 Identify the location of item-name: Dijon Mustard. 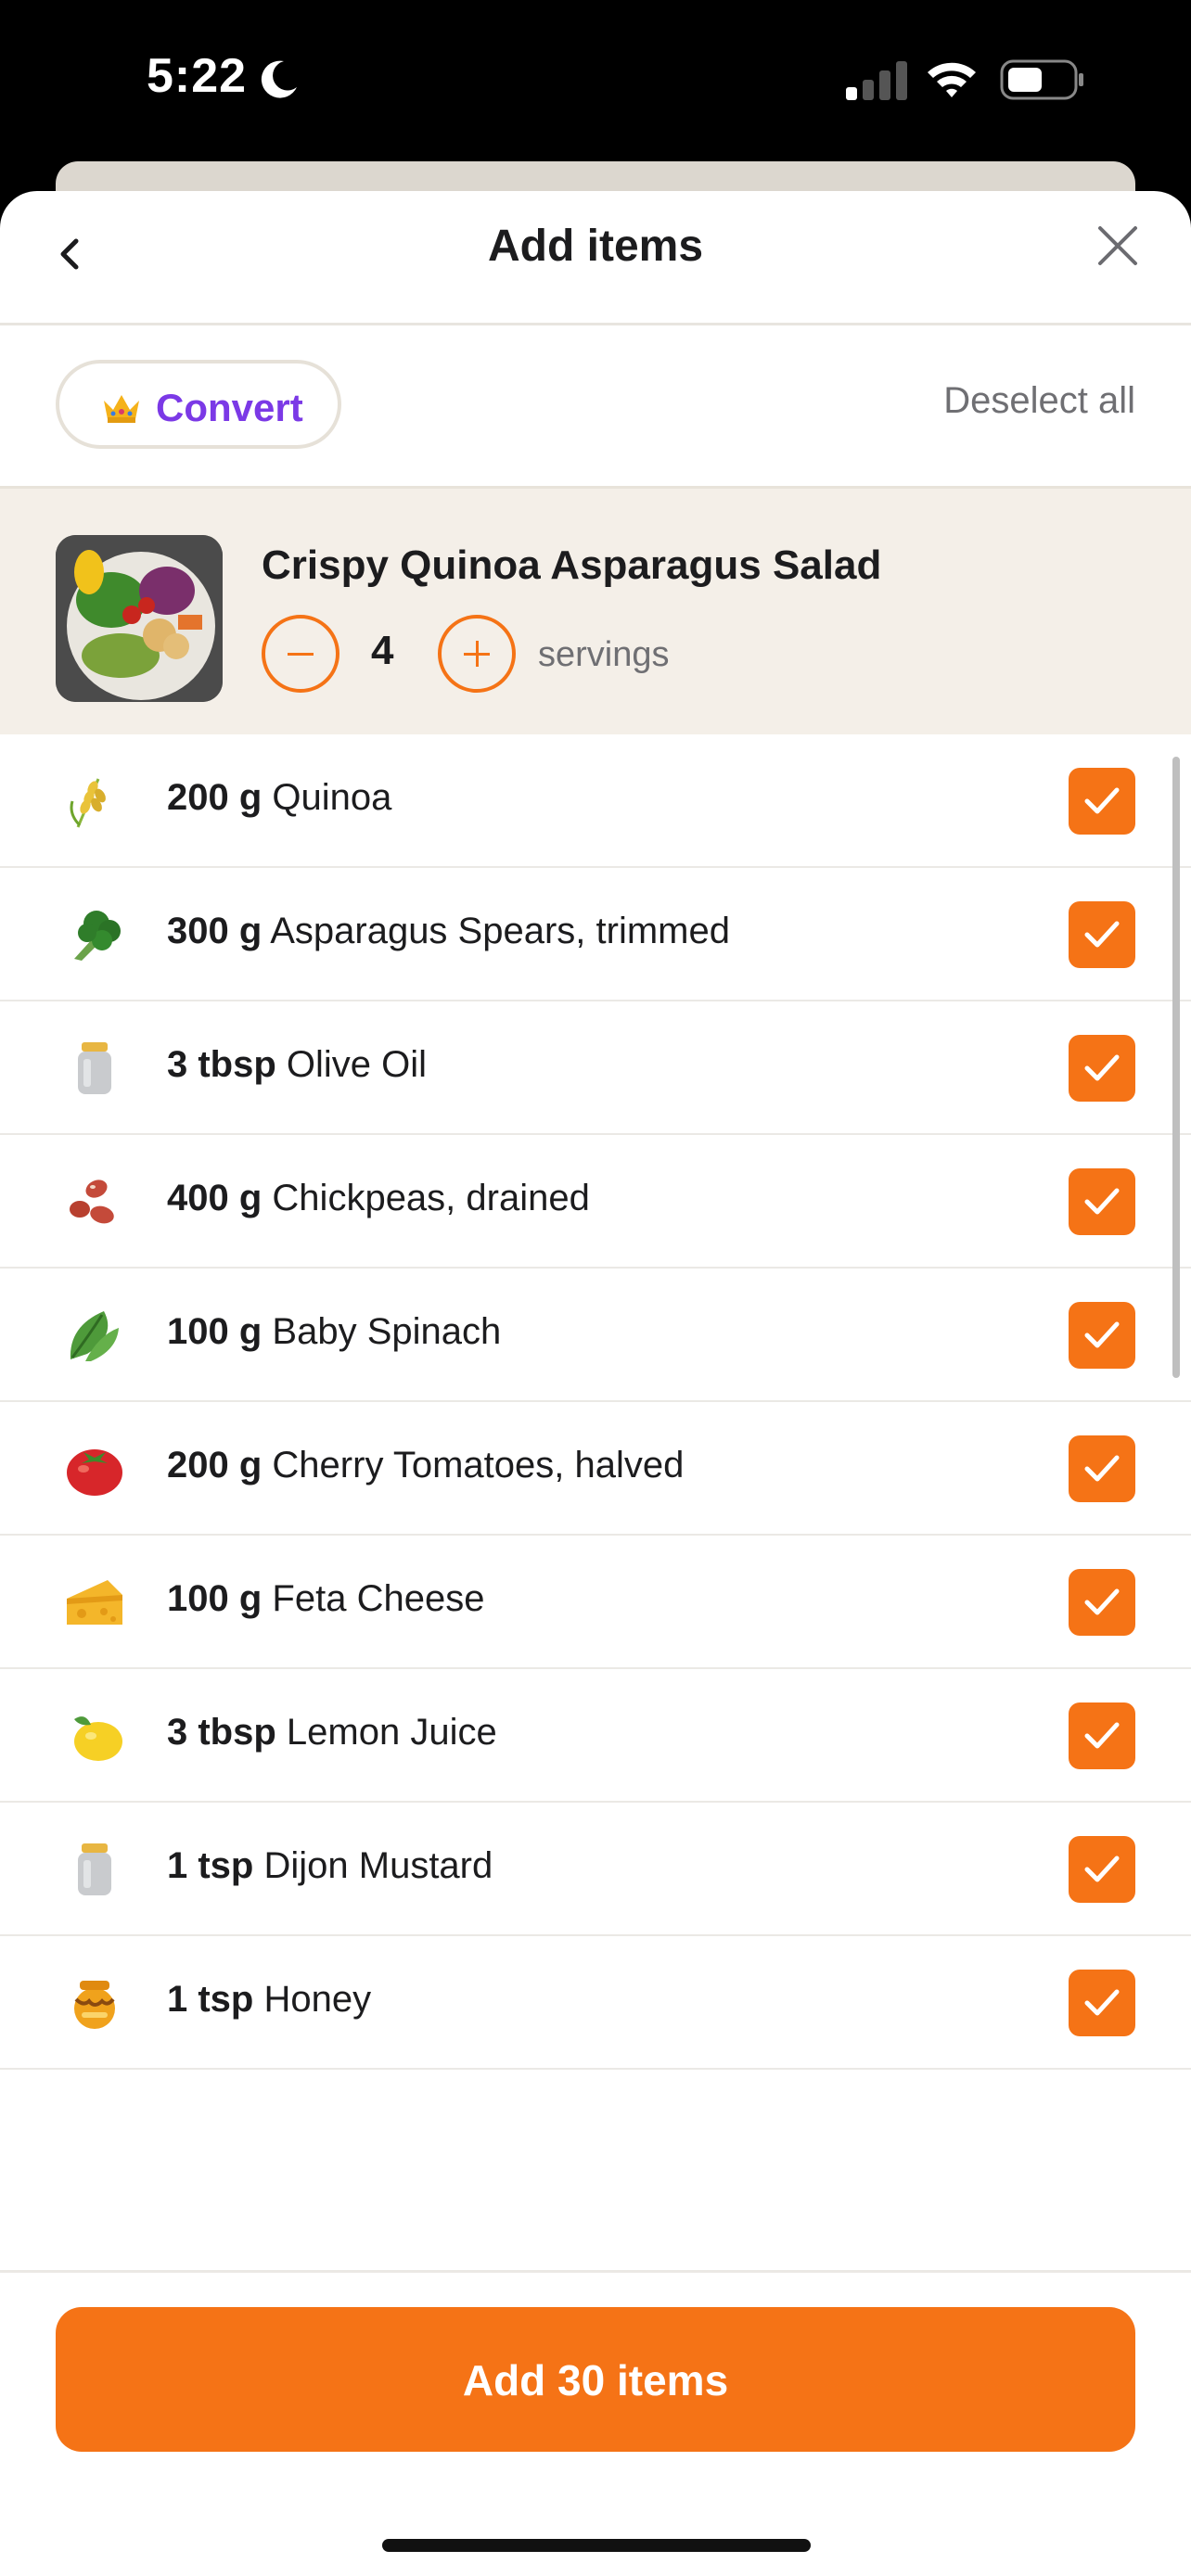
(378, 1866).